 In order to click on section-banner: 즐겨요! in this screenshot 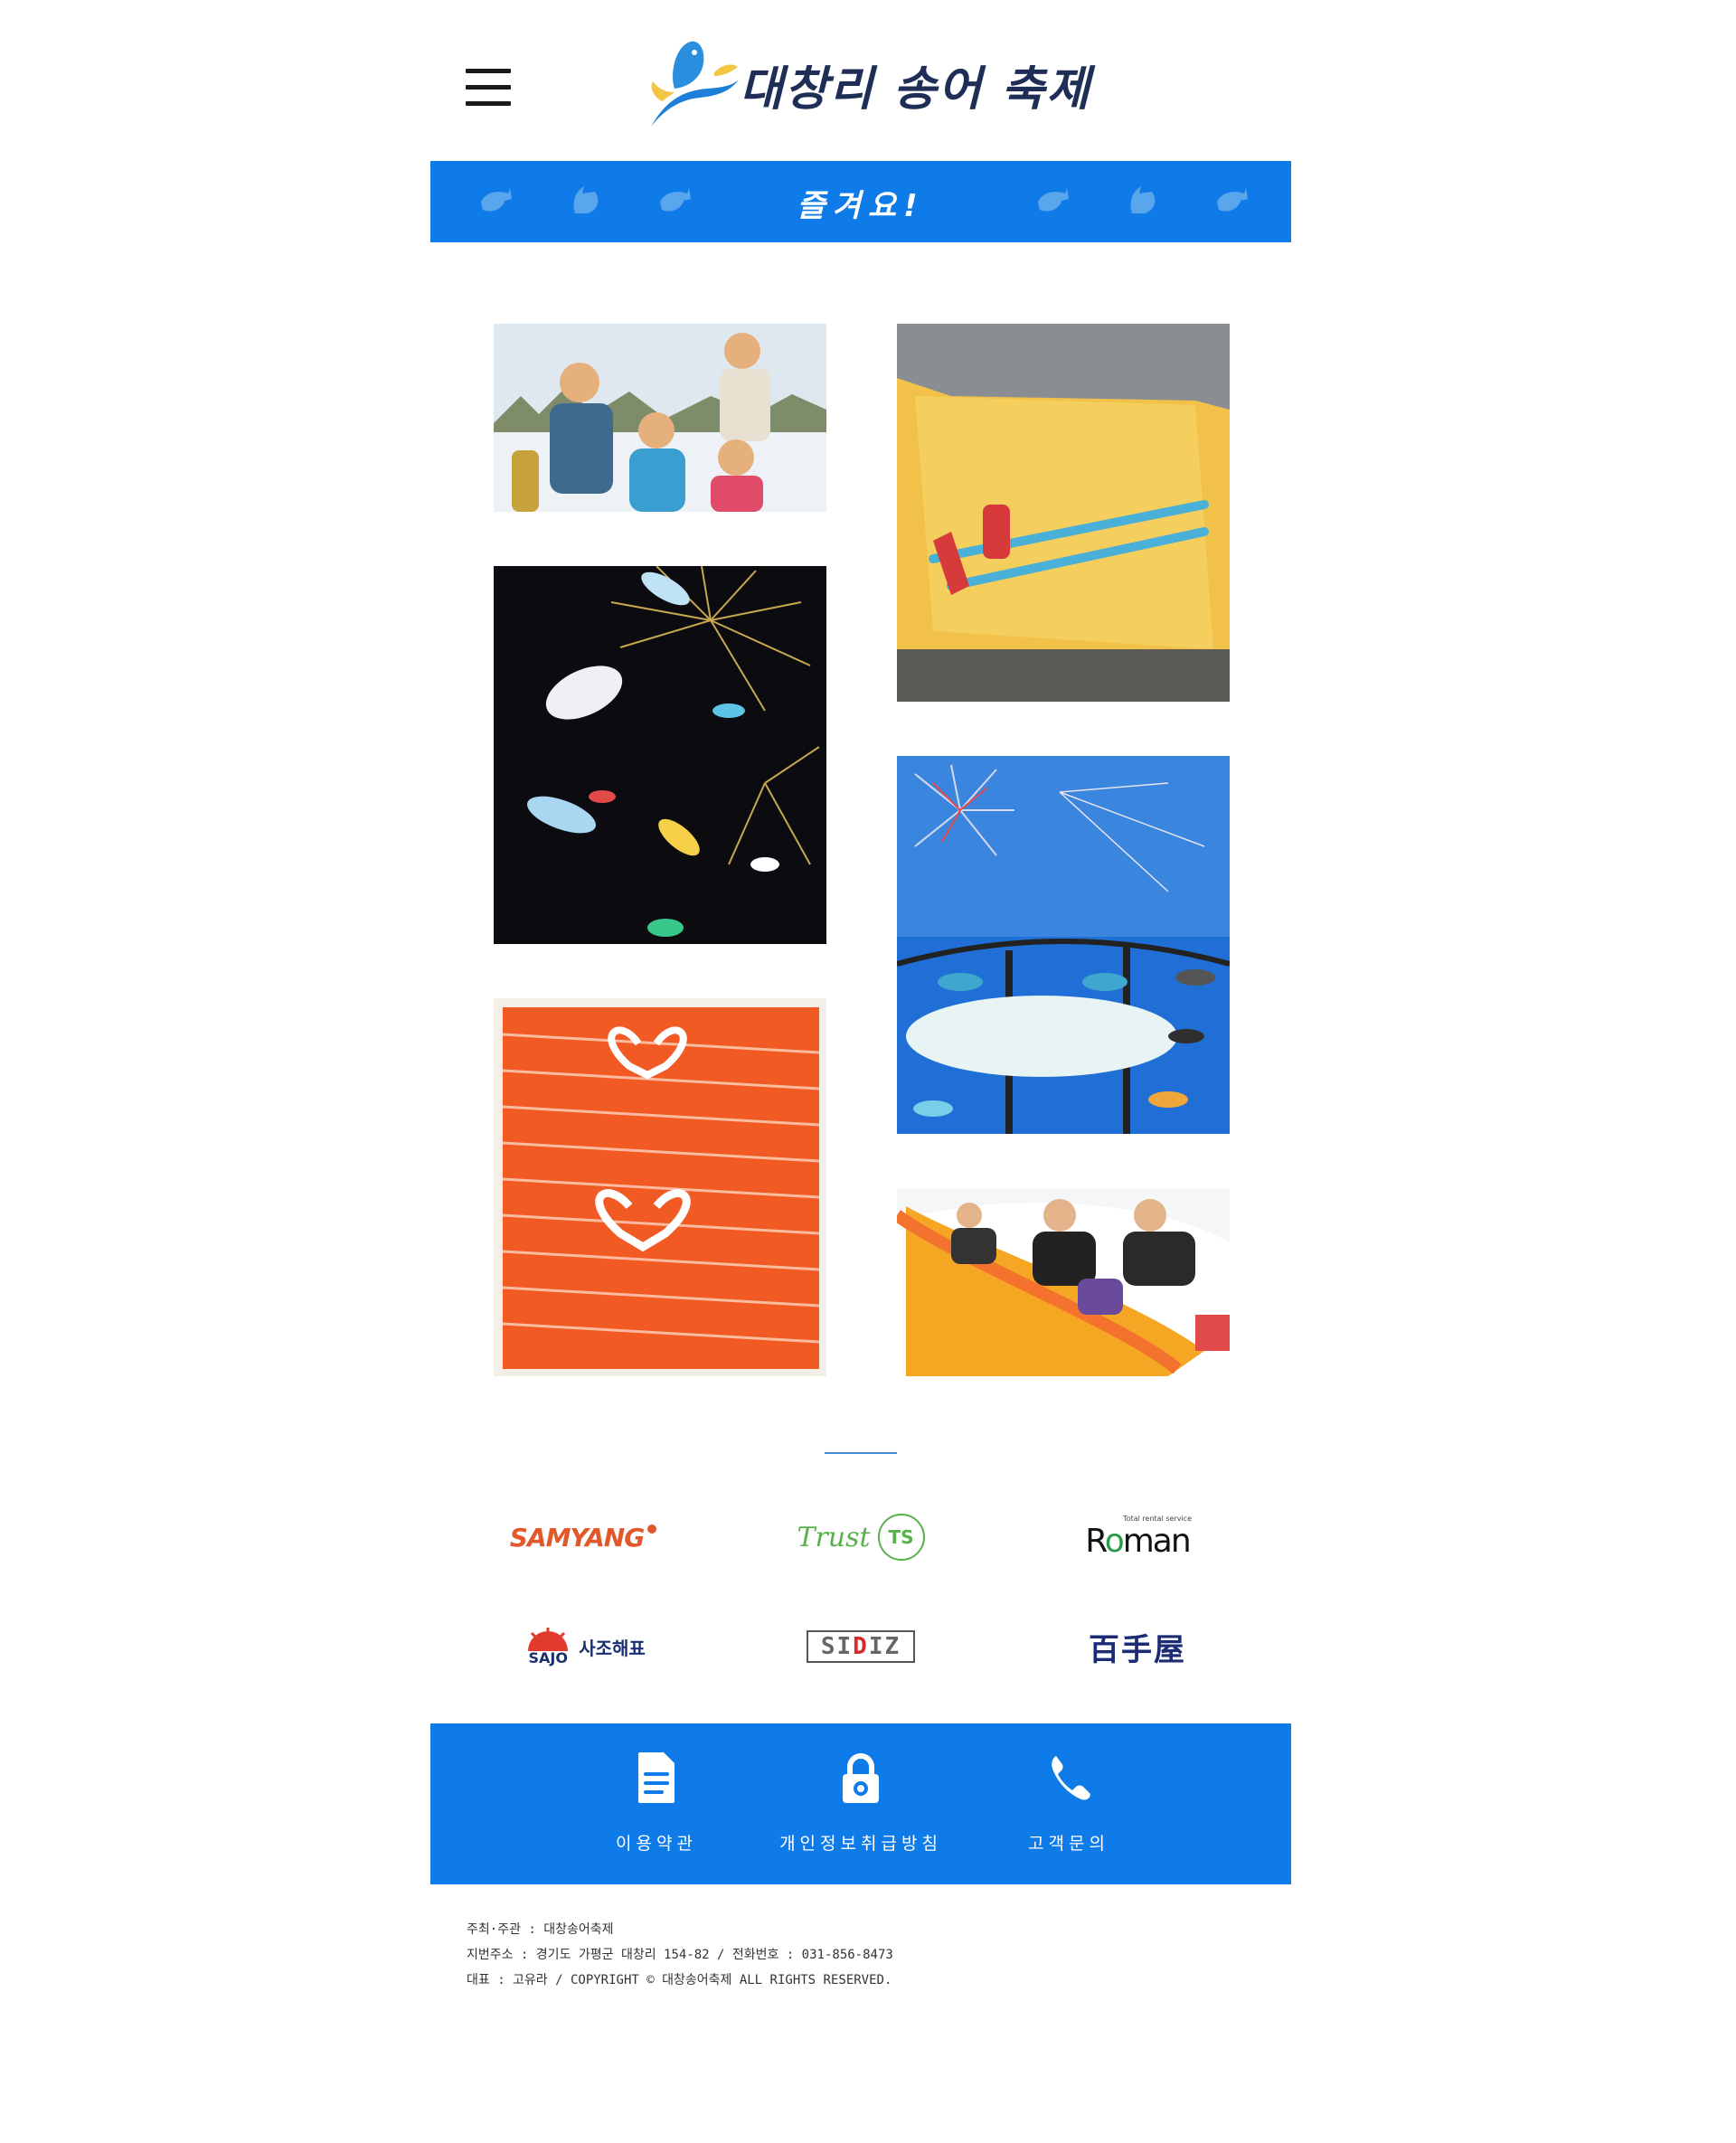, I will do `click(861, 201)`.